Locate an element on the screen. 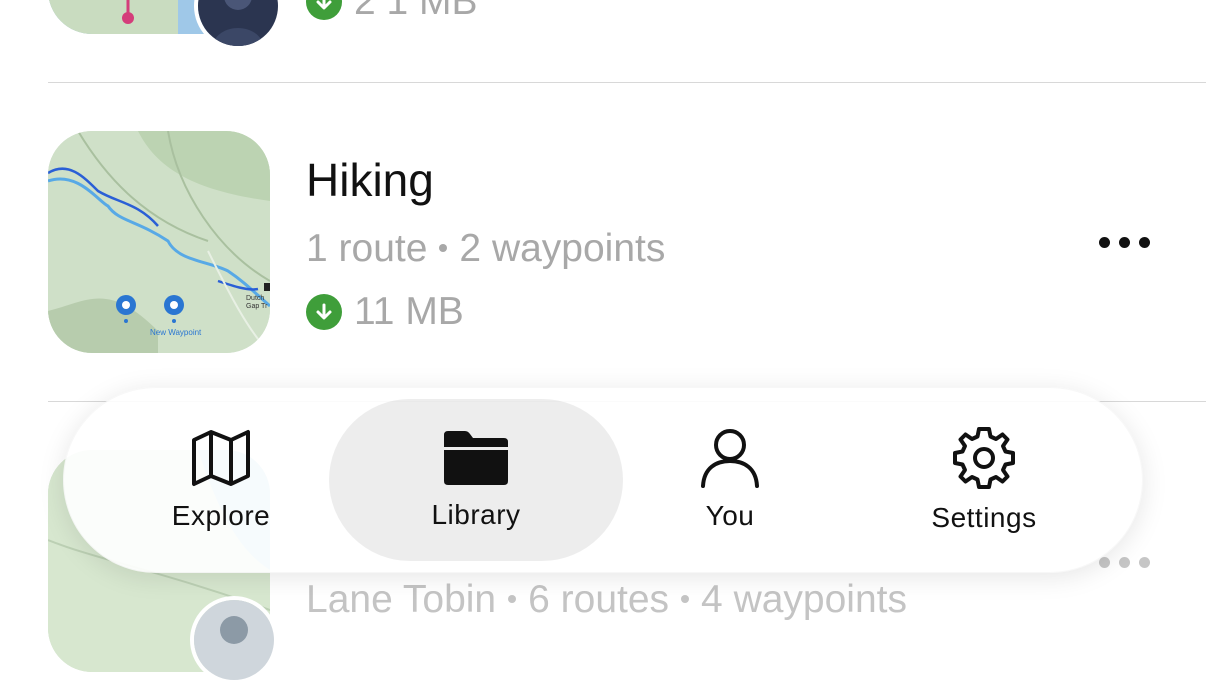  tab-library-label: Library is located at coordinates (476, 514).